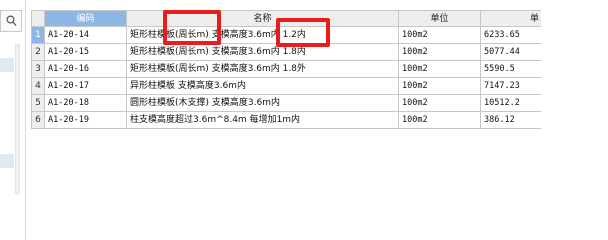  What do you see at coordinates (511, 86) in the screenshot?
I see `cell-price: 7147.23` at bounding box center [511, 86].